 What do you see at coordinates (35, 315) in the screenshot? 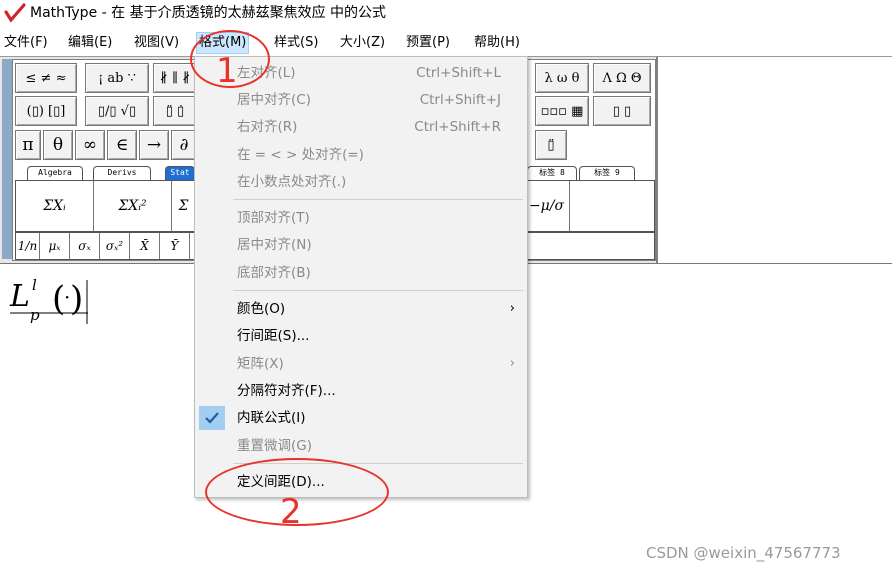
I see `svg-text: p` at bounding box center [35, 315].